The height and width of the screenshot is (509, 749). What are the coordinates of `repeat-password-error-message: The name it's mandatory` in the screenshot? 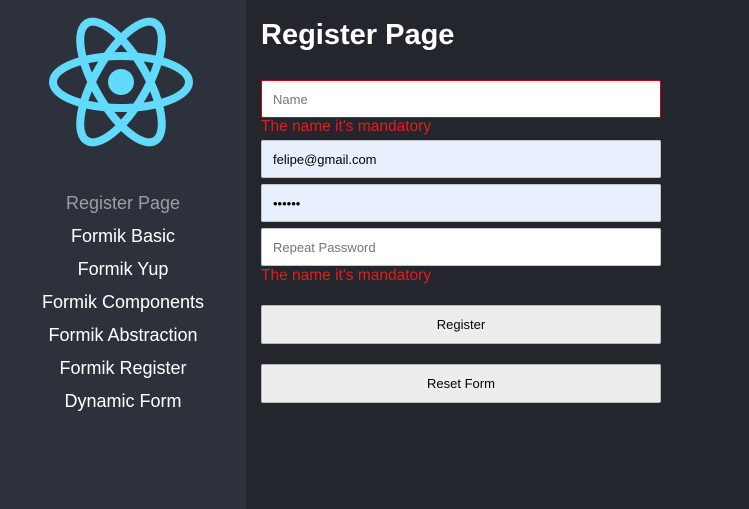 It's located at (346, 275).